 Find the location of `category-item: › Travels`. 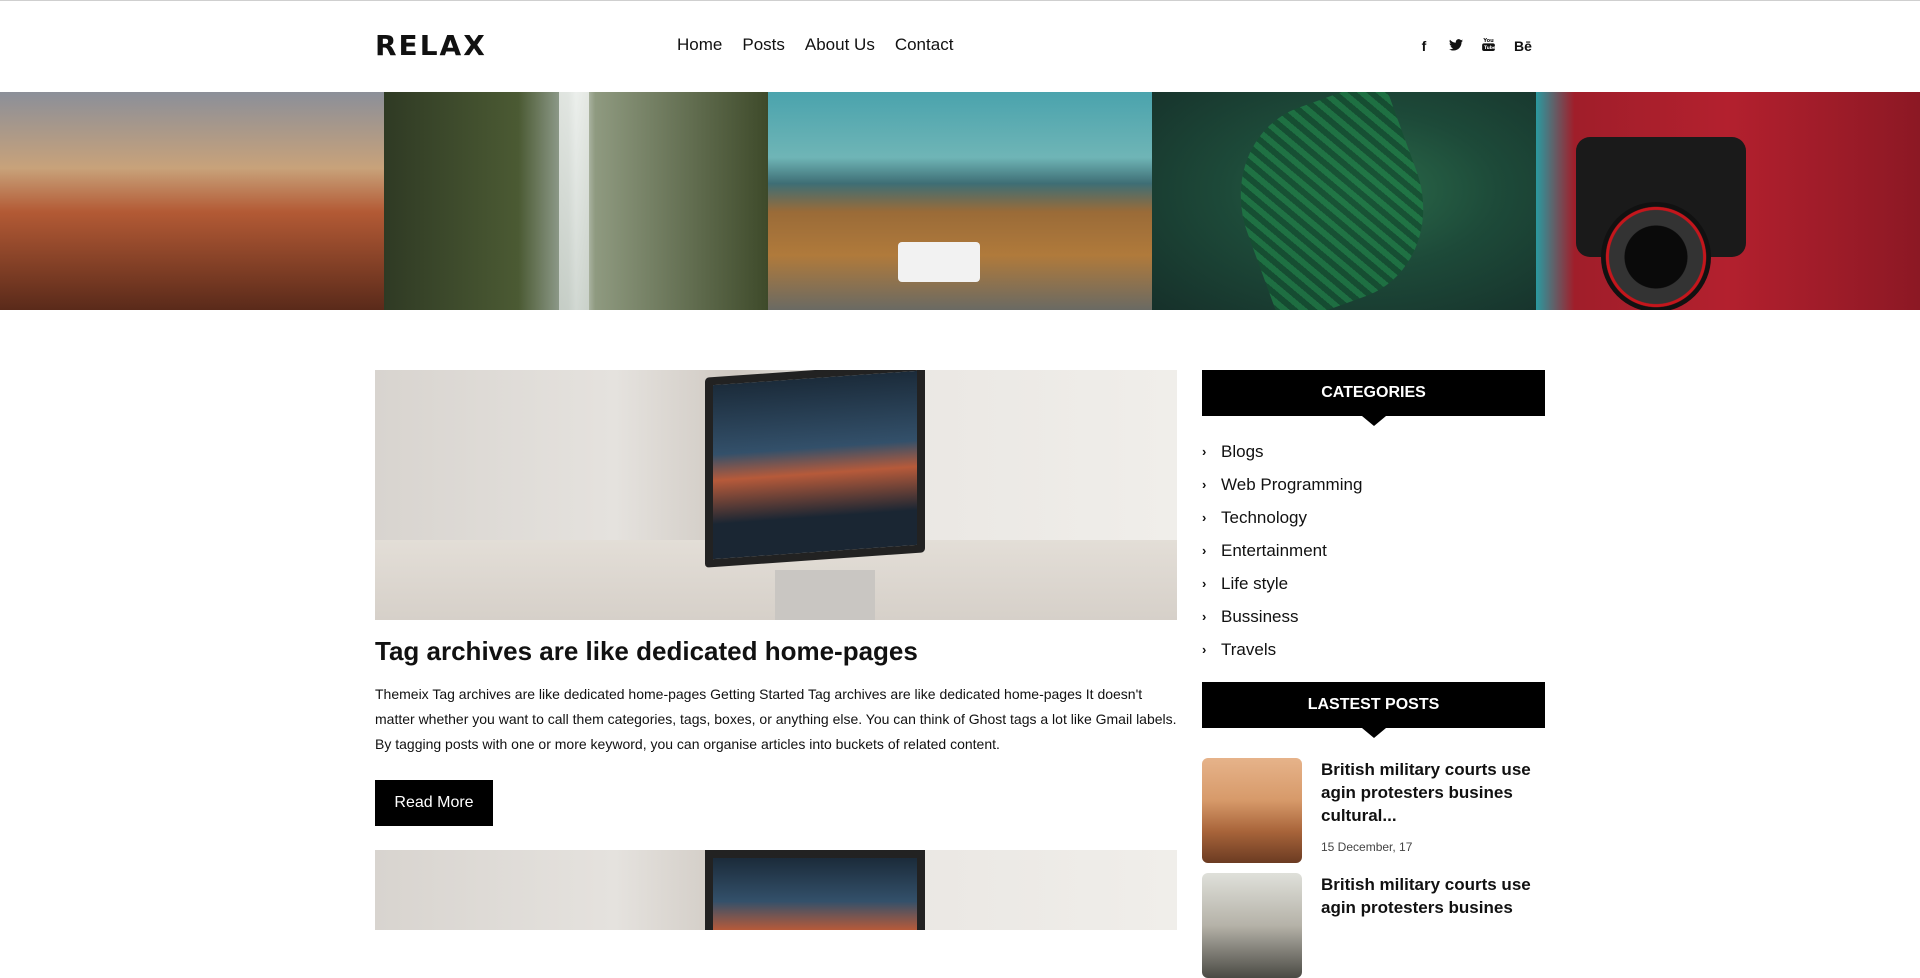

category-item: › Travels is located at coordinates (1282, 649).